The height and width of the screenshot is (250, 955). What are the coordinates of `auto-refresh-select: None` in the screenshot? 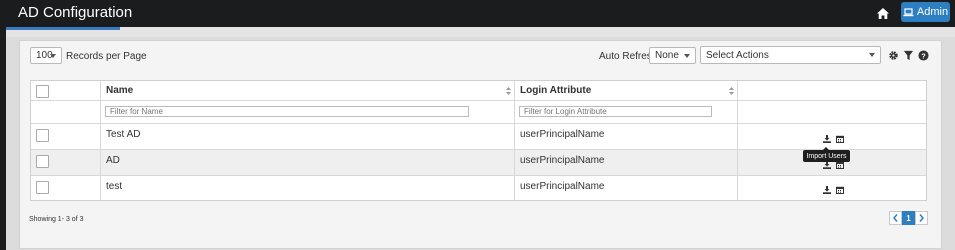 It's located at (672, 55).